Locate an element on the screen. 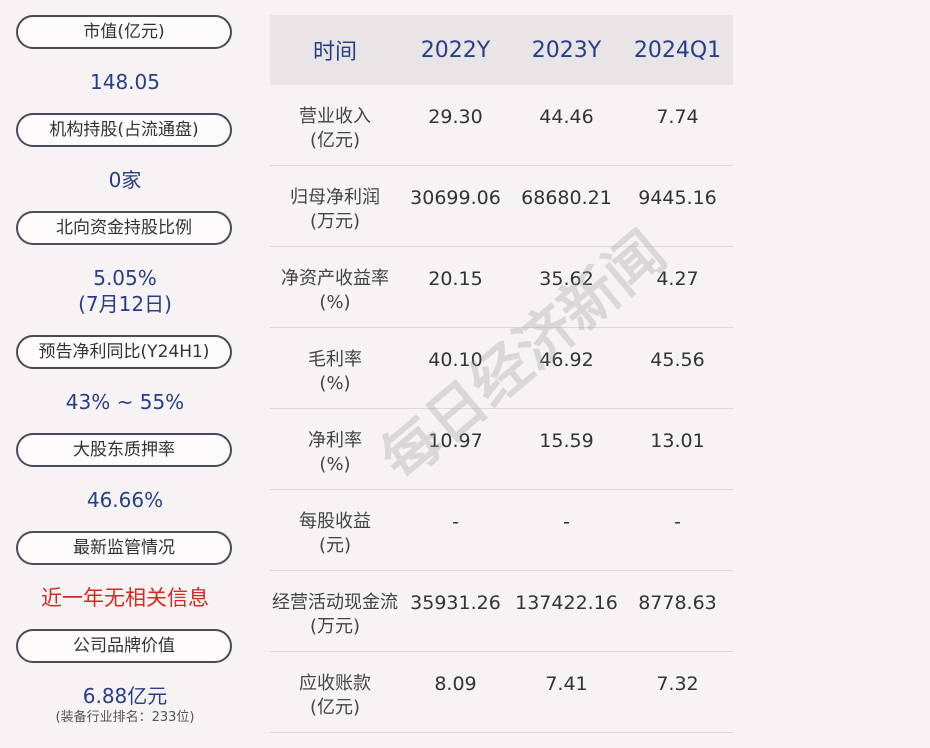 The image size is (930, 748). row-label-name: 毛利率 is located at coordinates (335, 359).